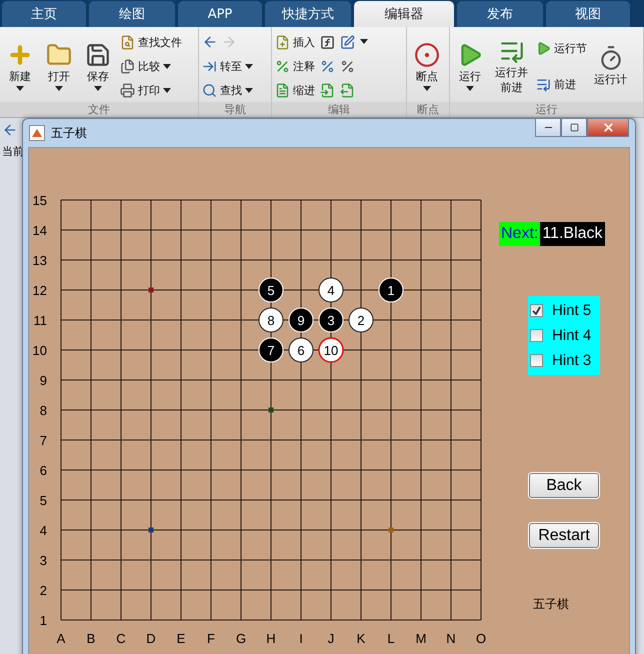 The width and height of the screenshot is (644, 654). I want to click on ribbon-tab: 发布, so click(500, 14).